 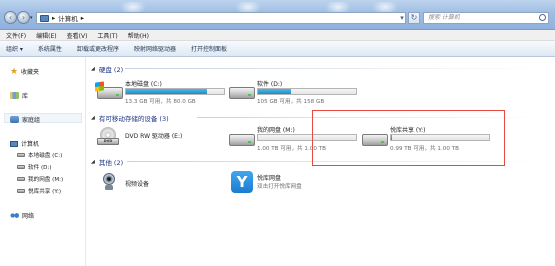 What do you see at coordinates (542, 17) in the screenshot?
I see `search-icon` at bounding box center [542, 17].